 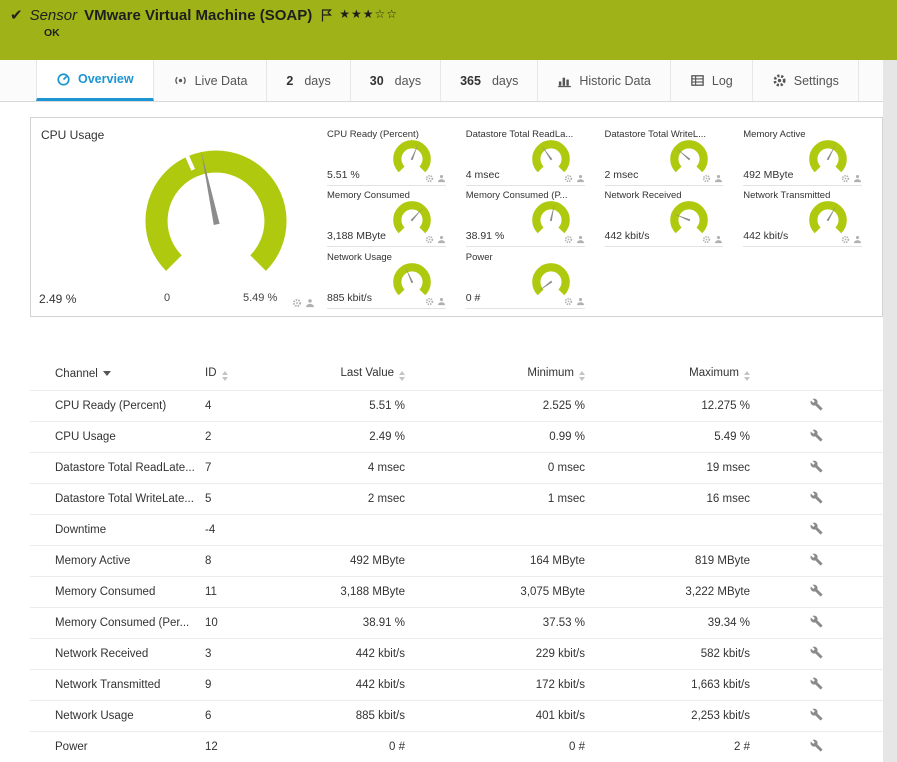 I want to click on channel-last-value: 4 msec, so click(x=352, y=468).